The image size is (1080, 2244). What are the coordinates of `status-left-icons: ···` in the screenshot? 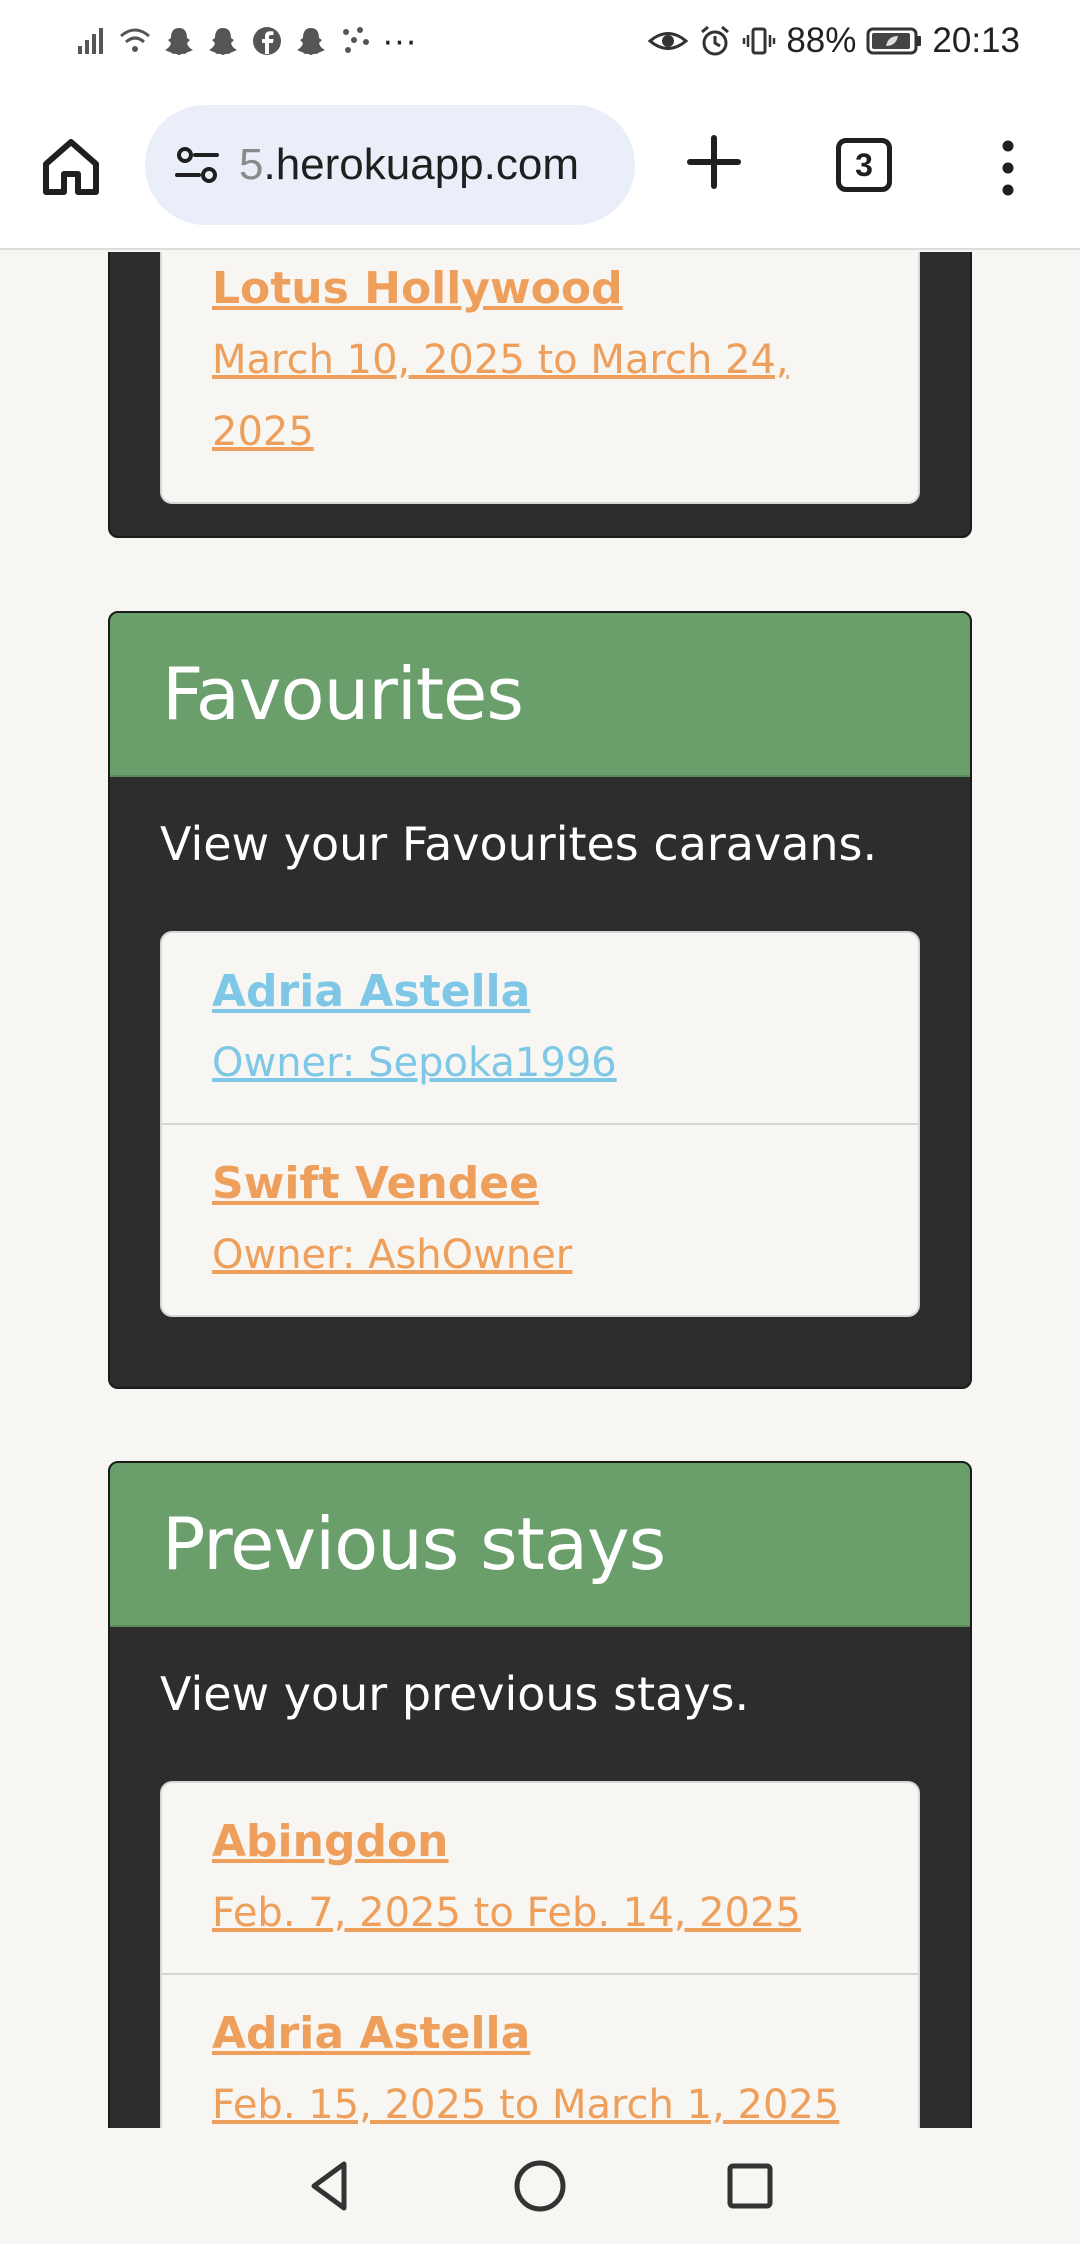 It's located at (245, 41).